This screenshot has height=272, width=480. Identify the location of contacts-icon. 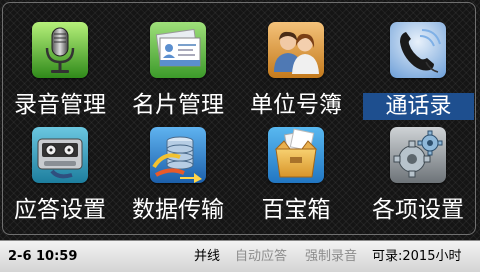
(296, 50).